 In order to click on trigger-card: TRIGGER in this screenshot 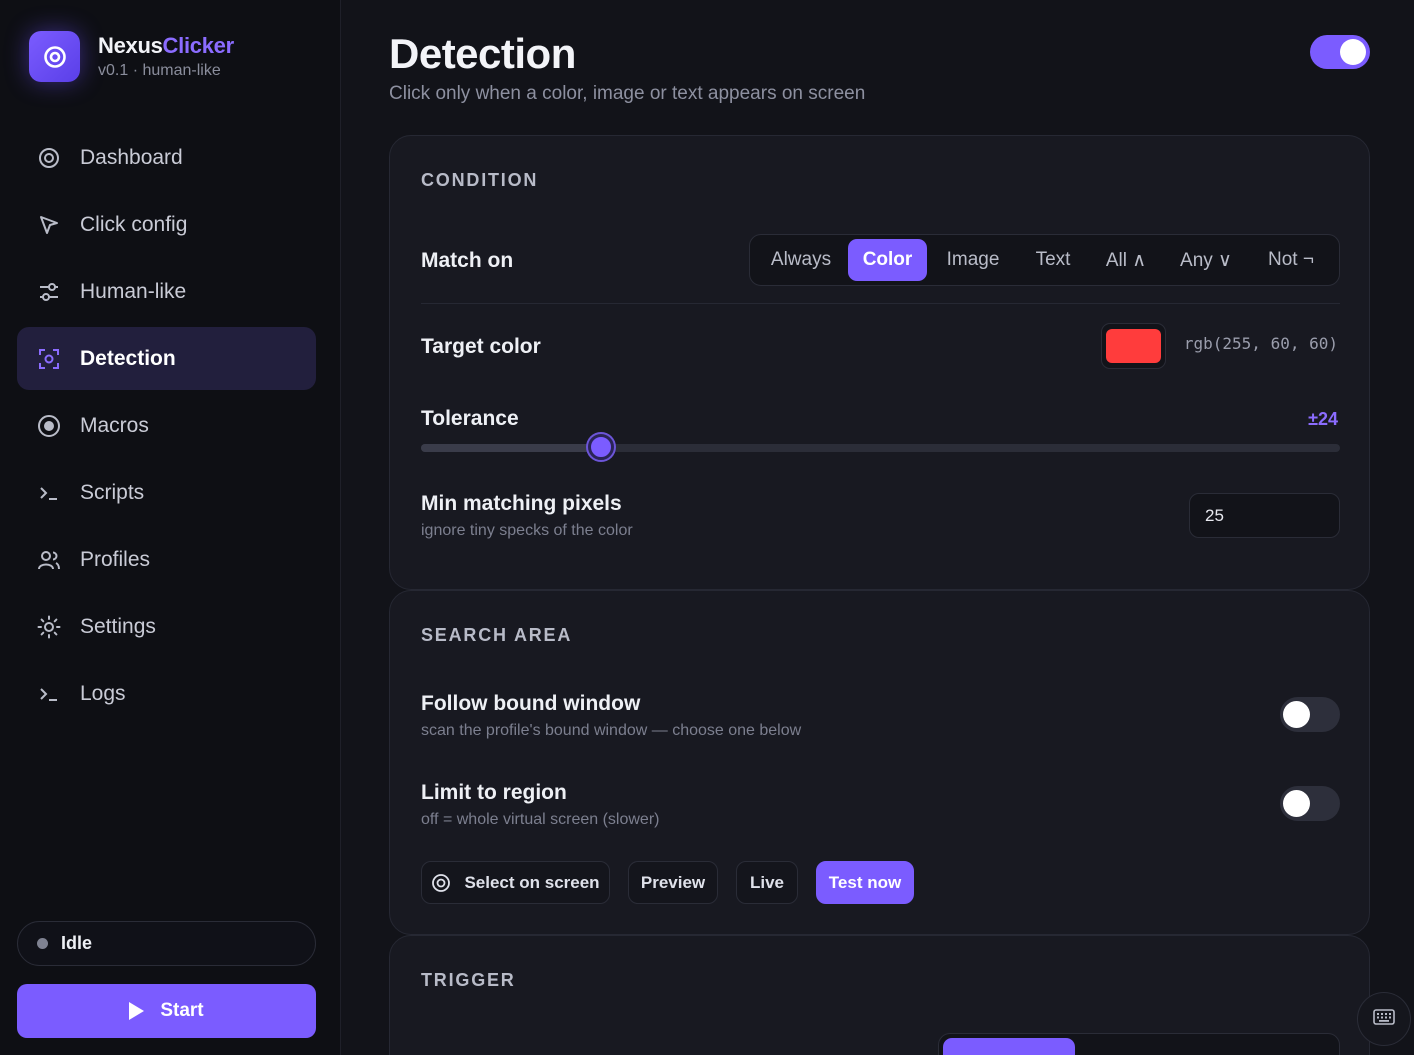, I will do `click(879, 995)`.